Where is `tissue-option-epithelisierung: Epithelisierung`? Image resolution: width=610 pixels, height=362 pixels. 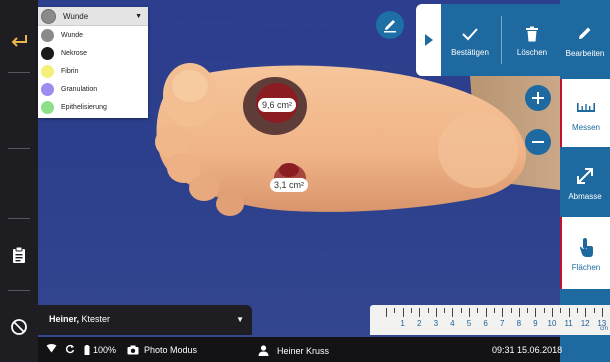 tissue-option-epithelisierung: Epithelisierung is located at coordinates (93, 107).